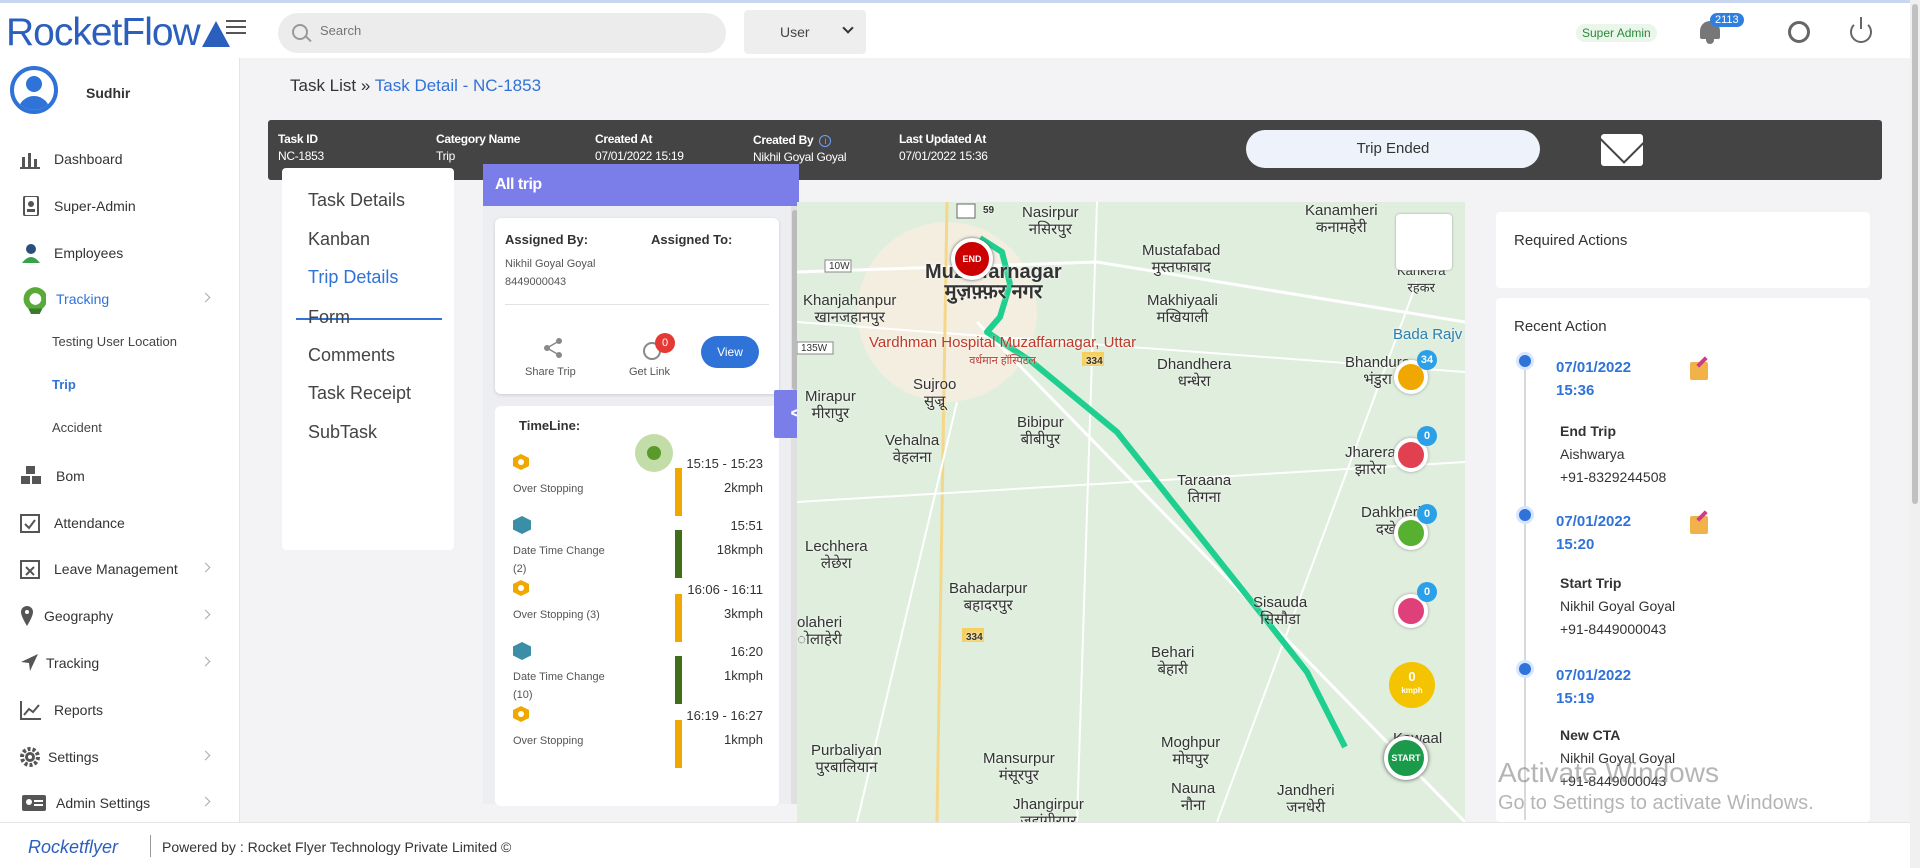  Describe the element at coordinates (1393, 149) in the screenshot. I see `trip-status-button: Trip Ended` at that location.